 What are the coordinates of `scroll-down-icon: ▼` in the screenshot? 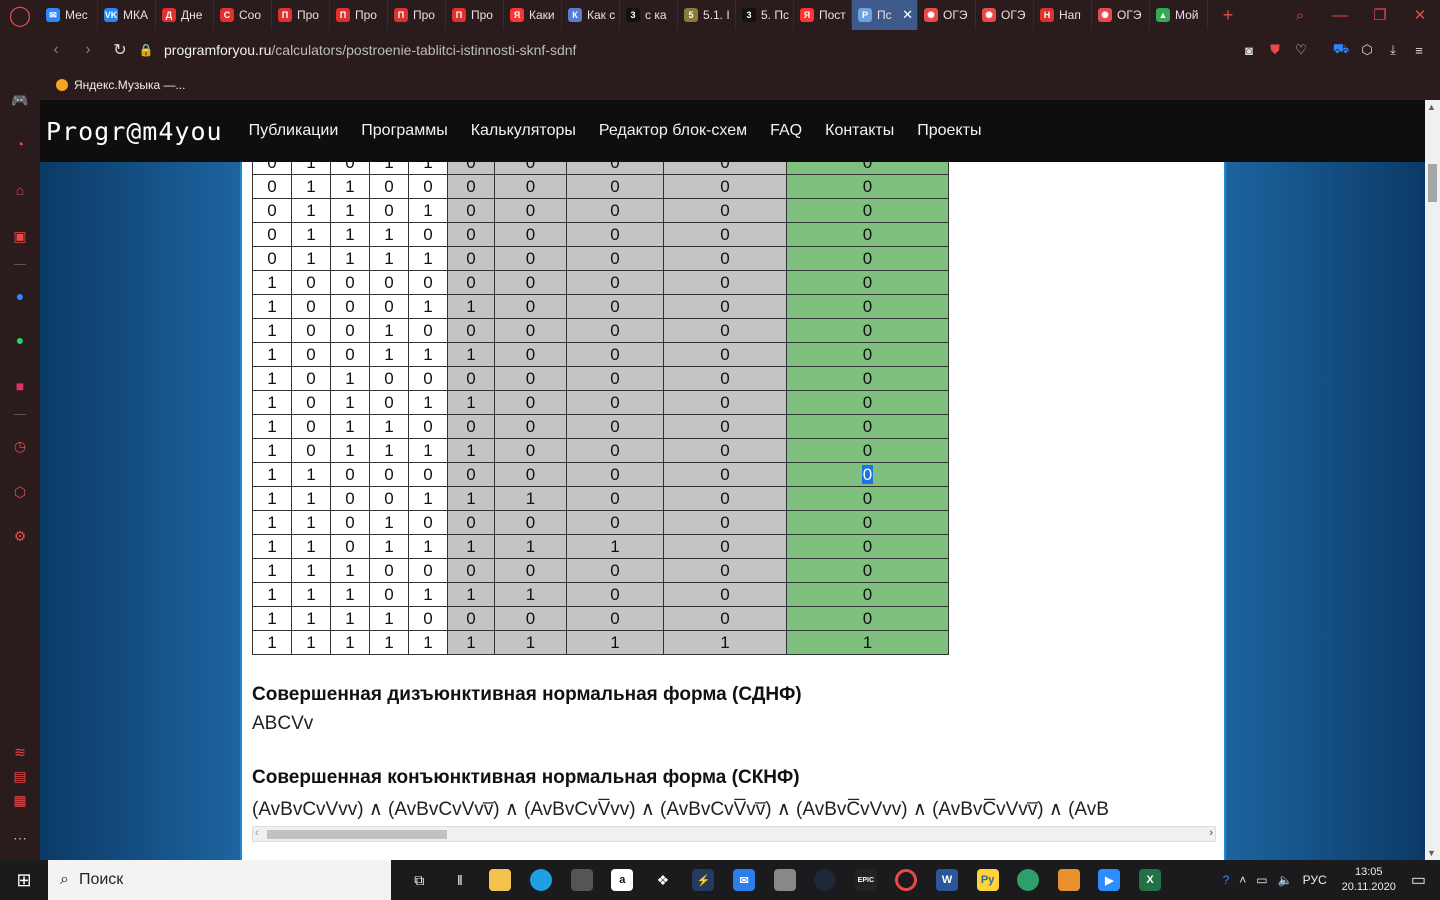 It's located at (1431, 853).